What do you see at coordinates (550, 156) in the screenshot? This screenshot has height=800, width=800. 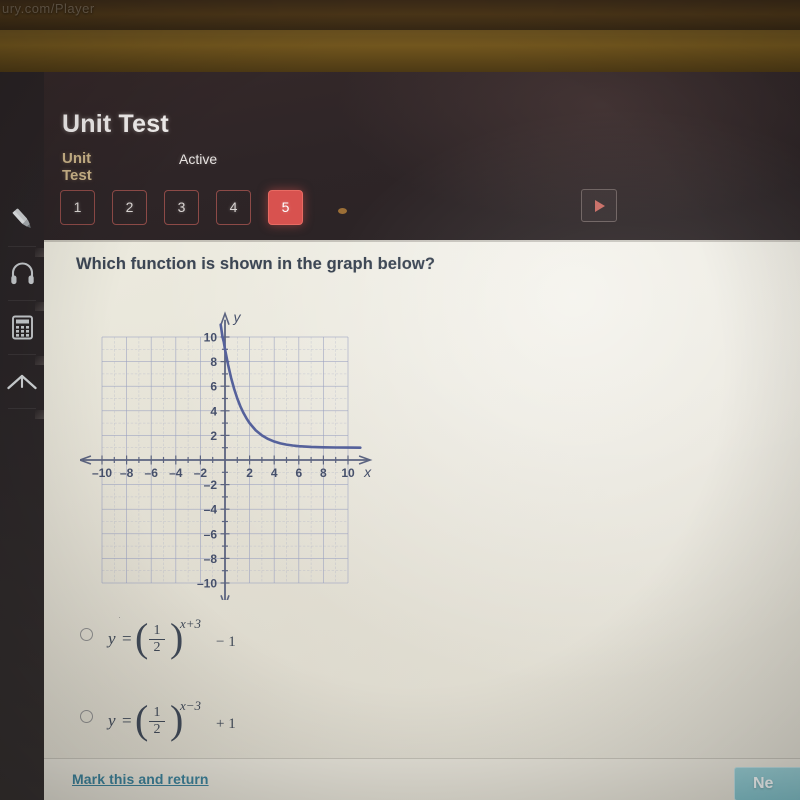 I see `header-sheen` at bounding box center [550, 156].